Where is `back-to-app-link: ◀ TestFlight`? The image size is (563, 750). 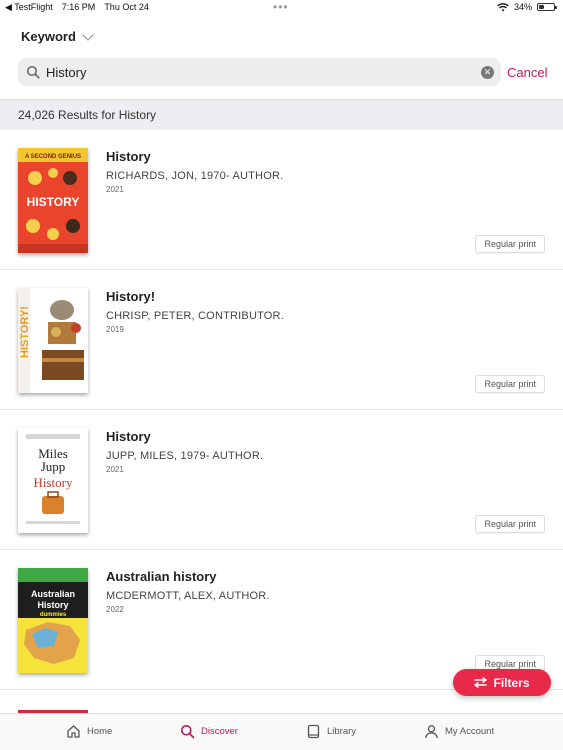
back-to-app-link: ◀ TestFlight is located at coordinates (29, 7).